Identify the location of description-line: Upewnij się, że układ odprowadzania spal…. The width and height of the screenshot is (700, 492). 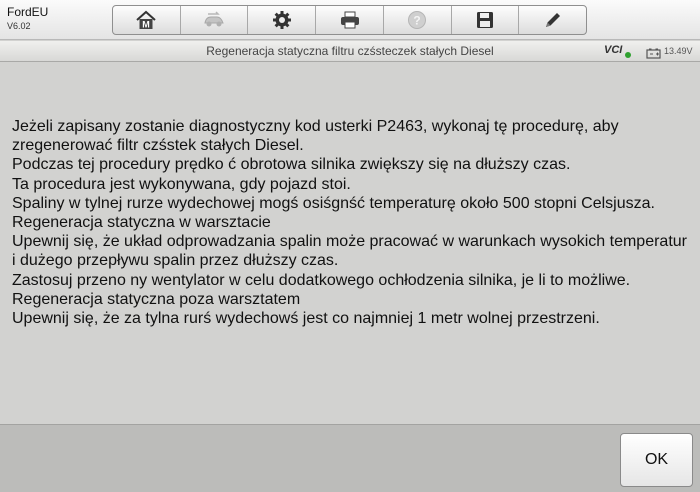
(349, 251).